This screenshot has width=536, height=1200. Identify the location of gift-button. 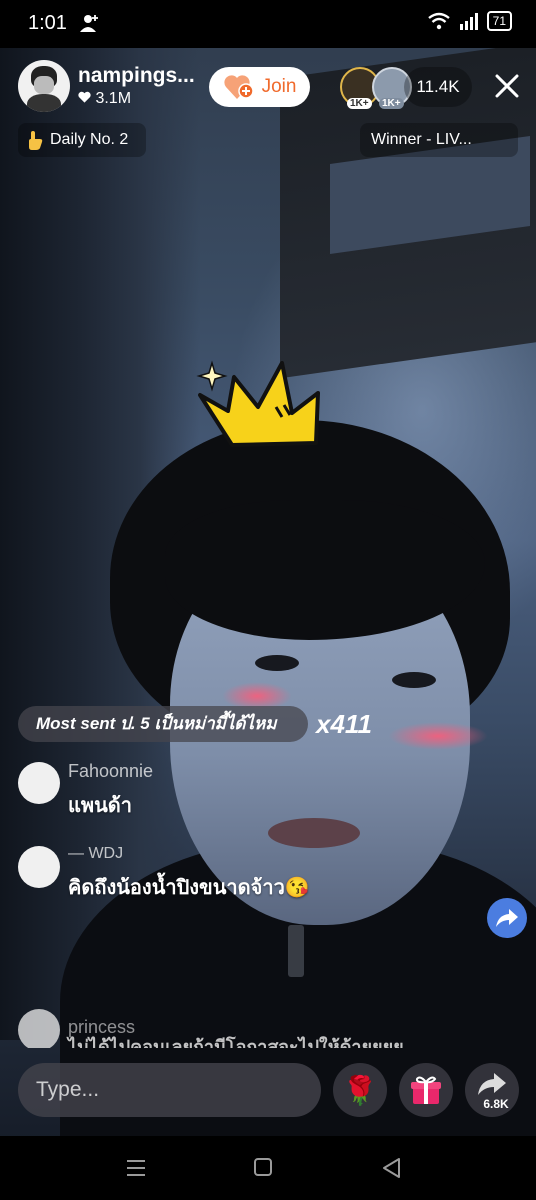
(426, 1090).